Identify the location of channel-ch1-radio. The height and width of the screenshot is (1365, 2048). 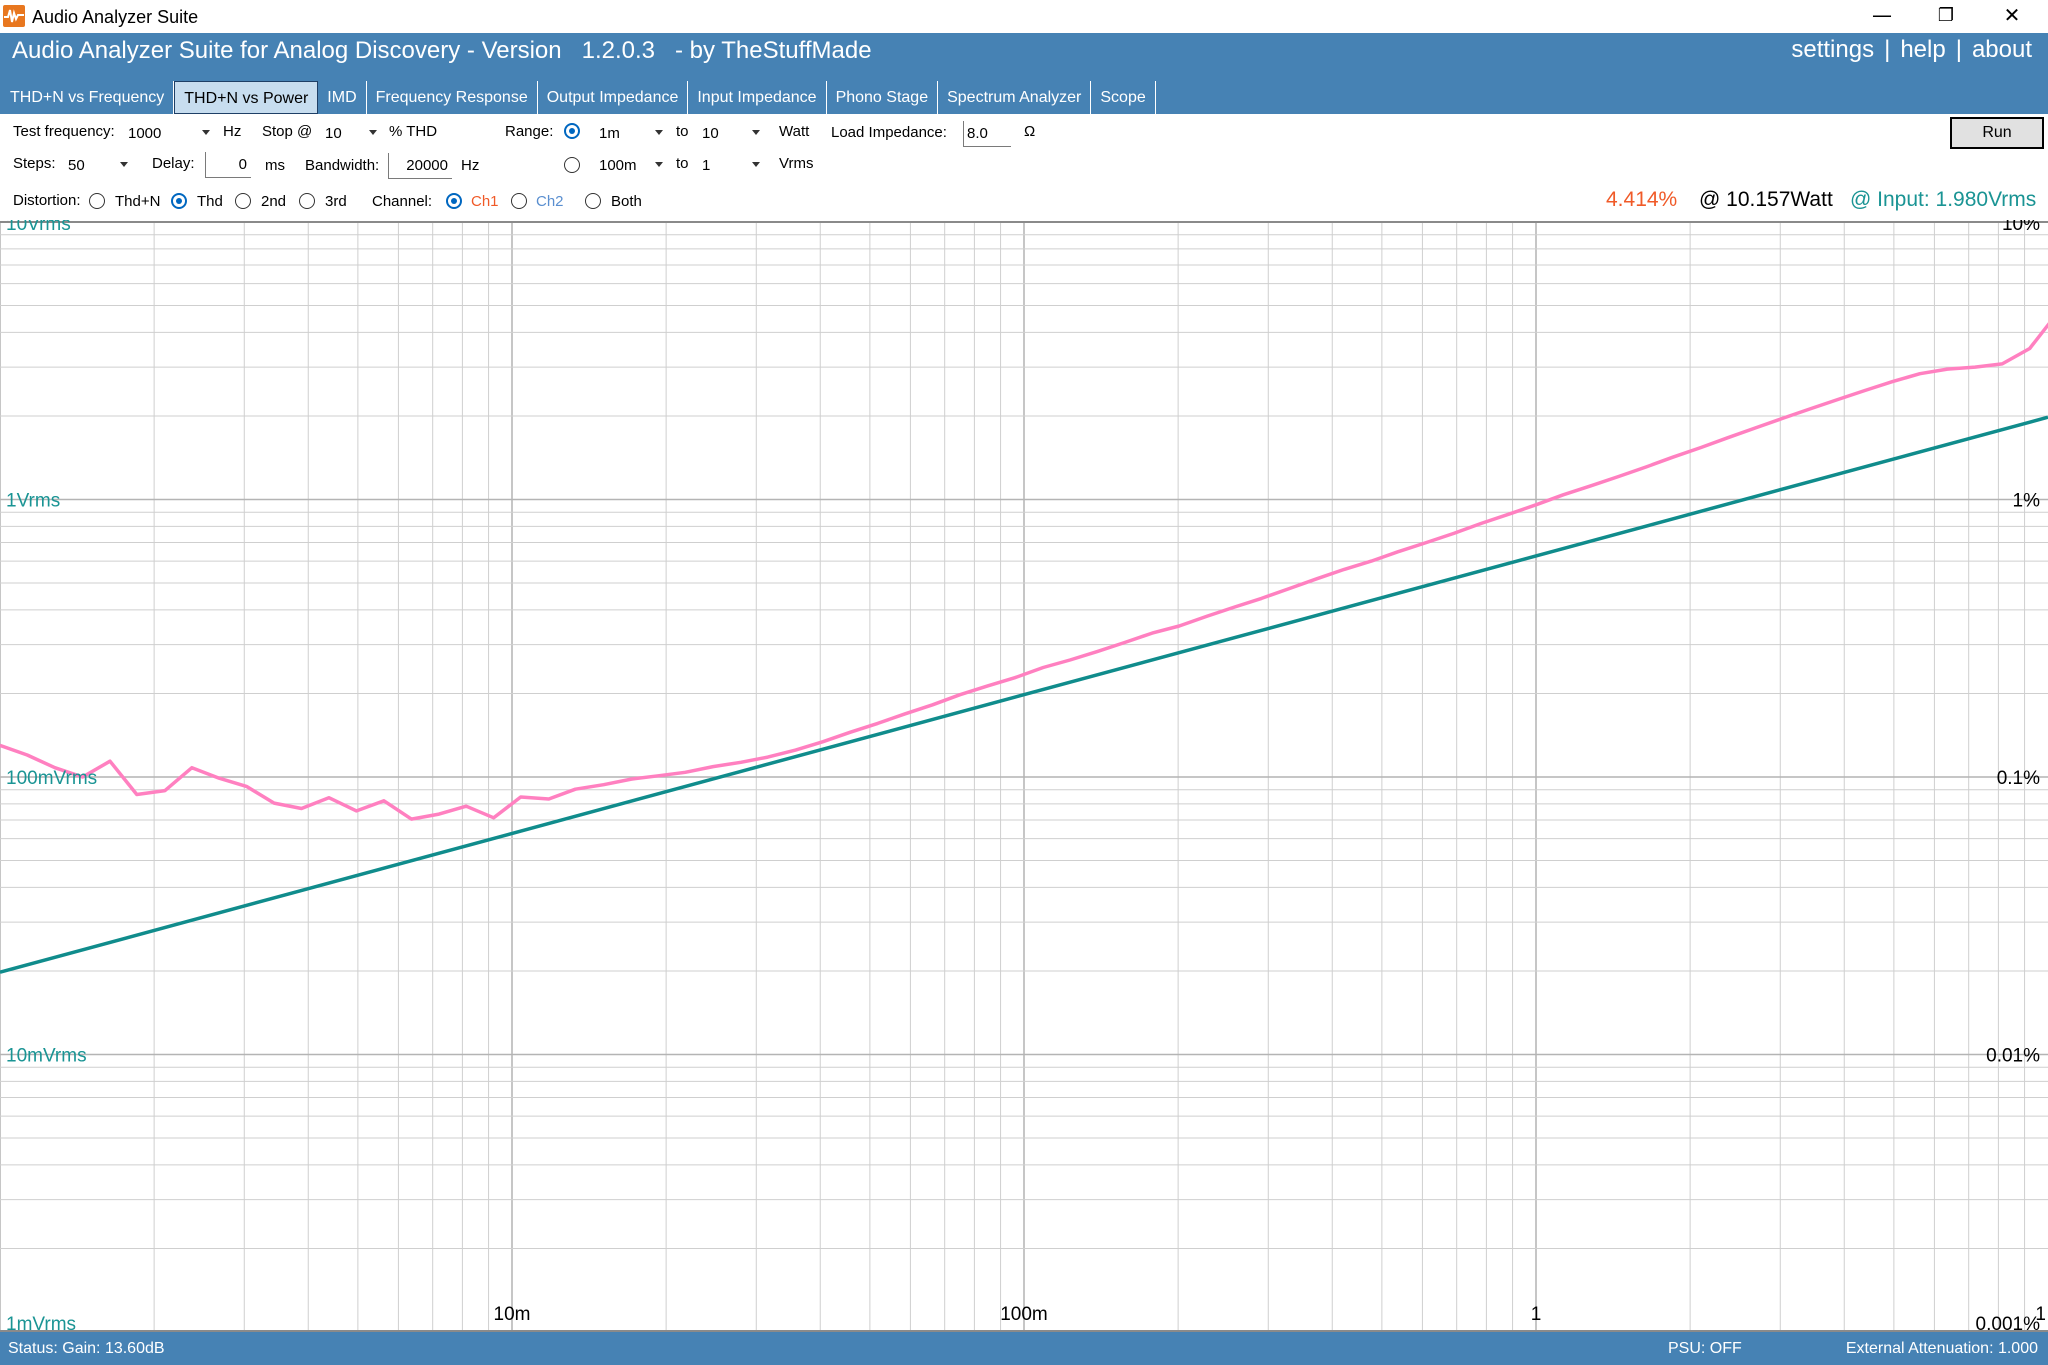
(454, 201).